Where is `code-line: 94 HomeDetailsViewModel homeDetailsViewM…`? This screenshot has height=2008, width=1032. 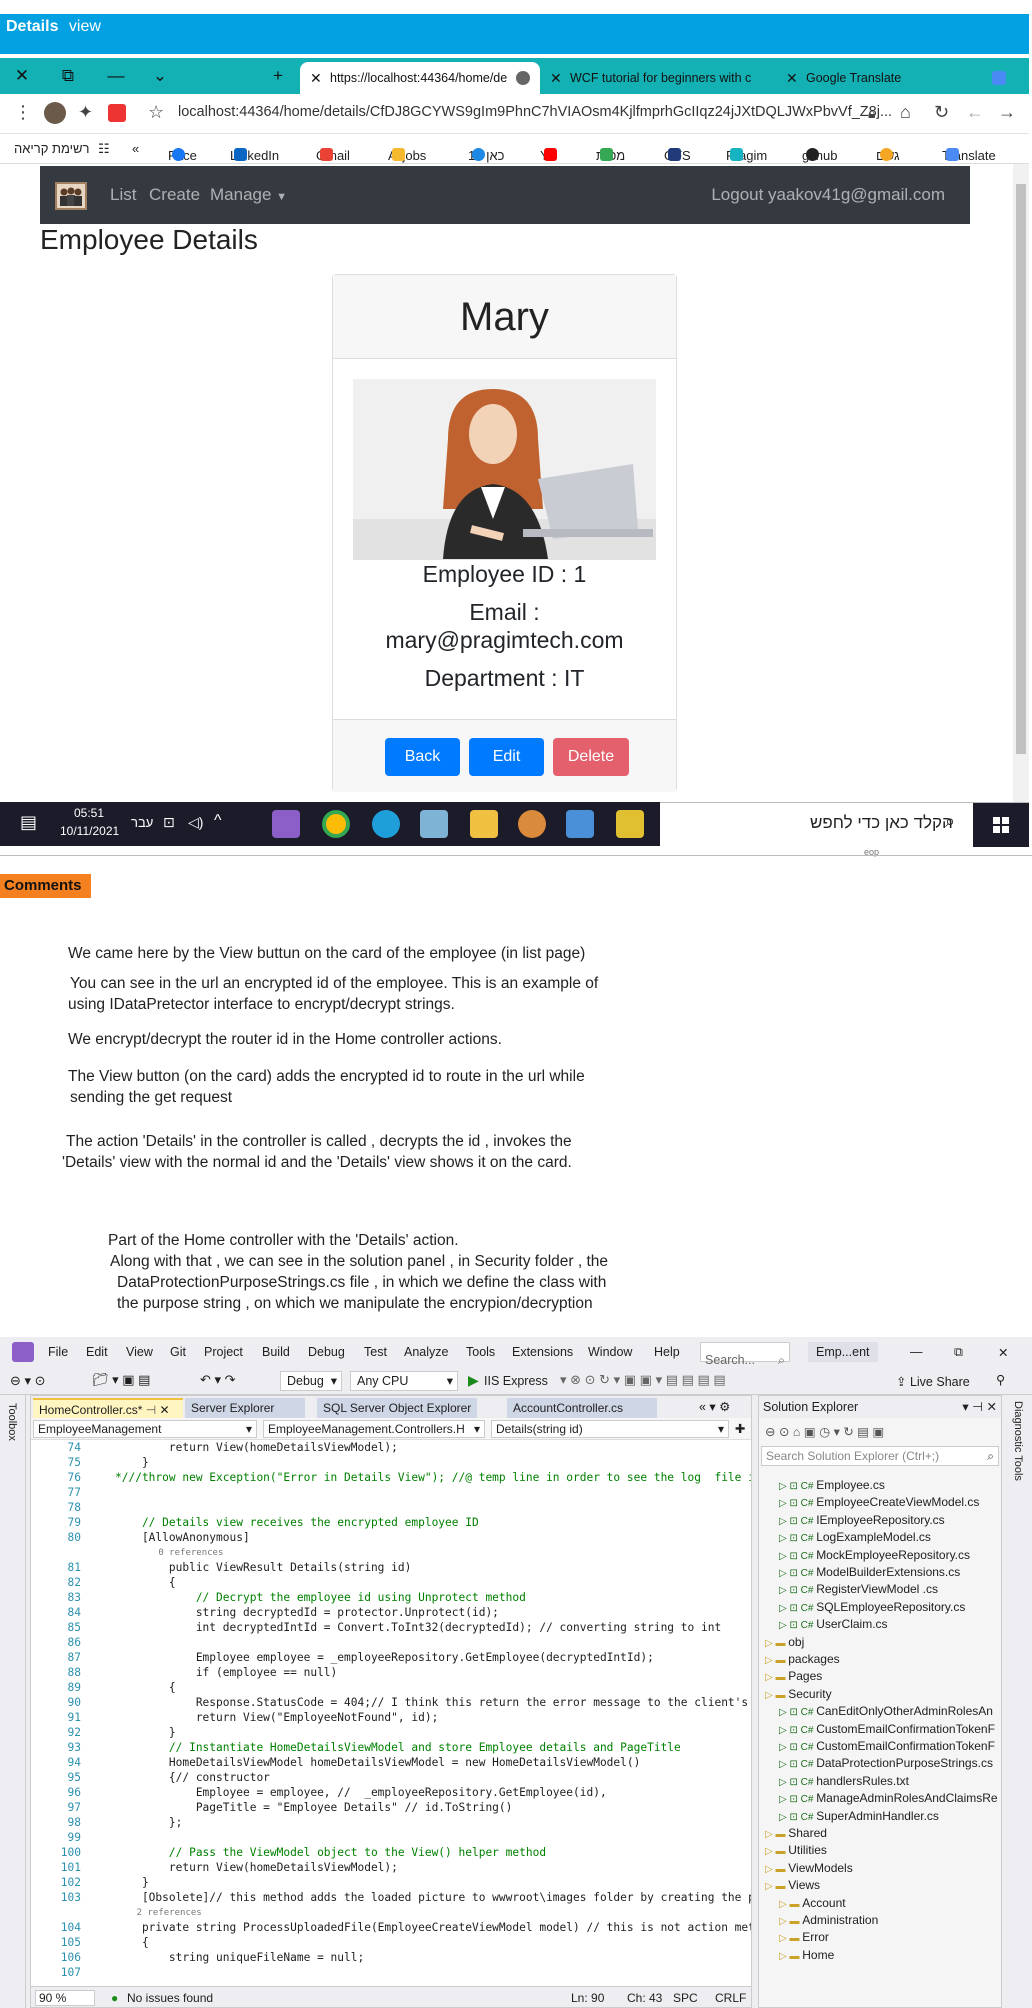 code-line: 94 HomeDetailsViewModel homeDetailsViewM… is located at coordinates (391, 1763).